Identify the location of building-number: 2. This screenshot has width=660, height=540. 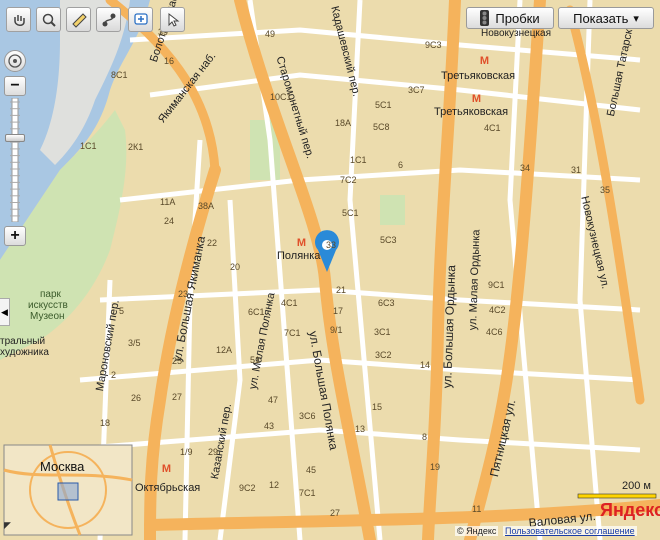
(114, 375).